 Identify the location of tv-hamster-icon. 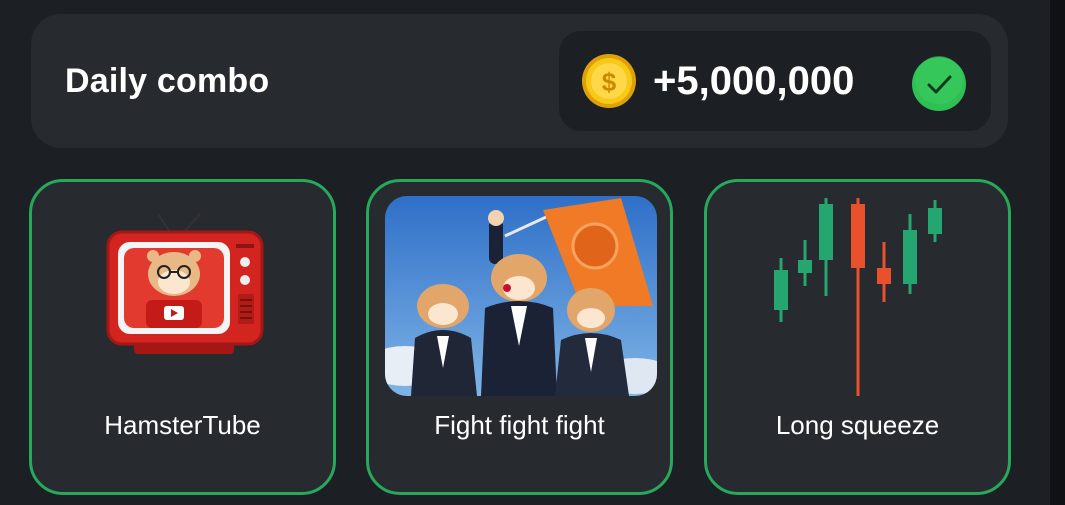
(185, 283).